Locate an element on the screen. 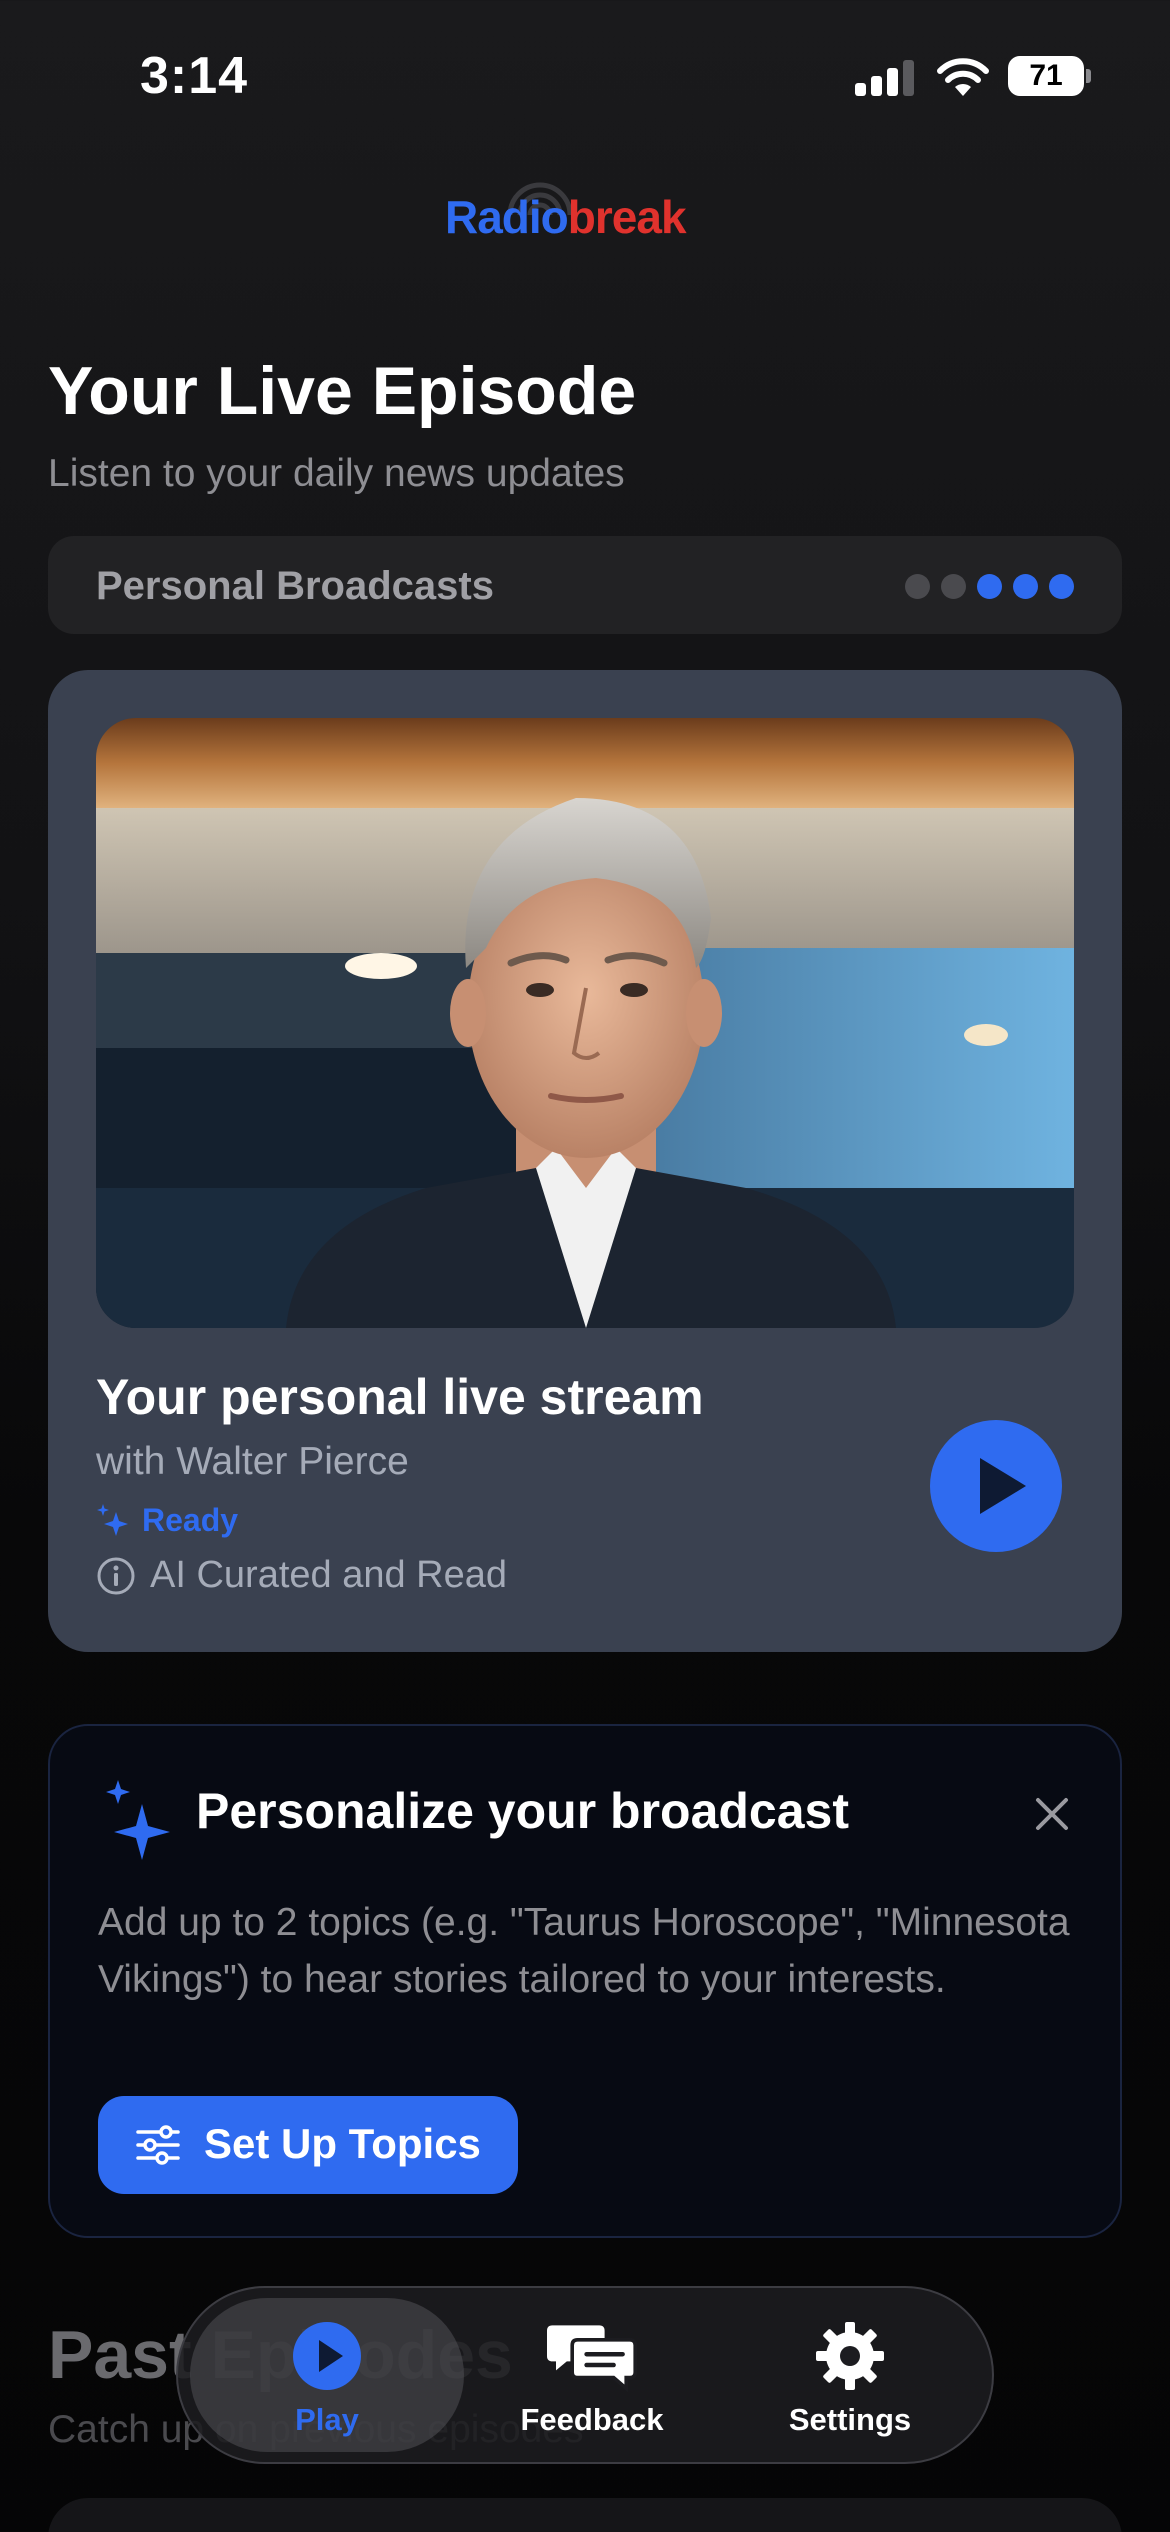  sparkles-icon is located at coordinates (138, 1820).